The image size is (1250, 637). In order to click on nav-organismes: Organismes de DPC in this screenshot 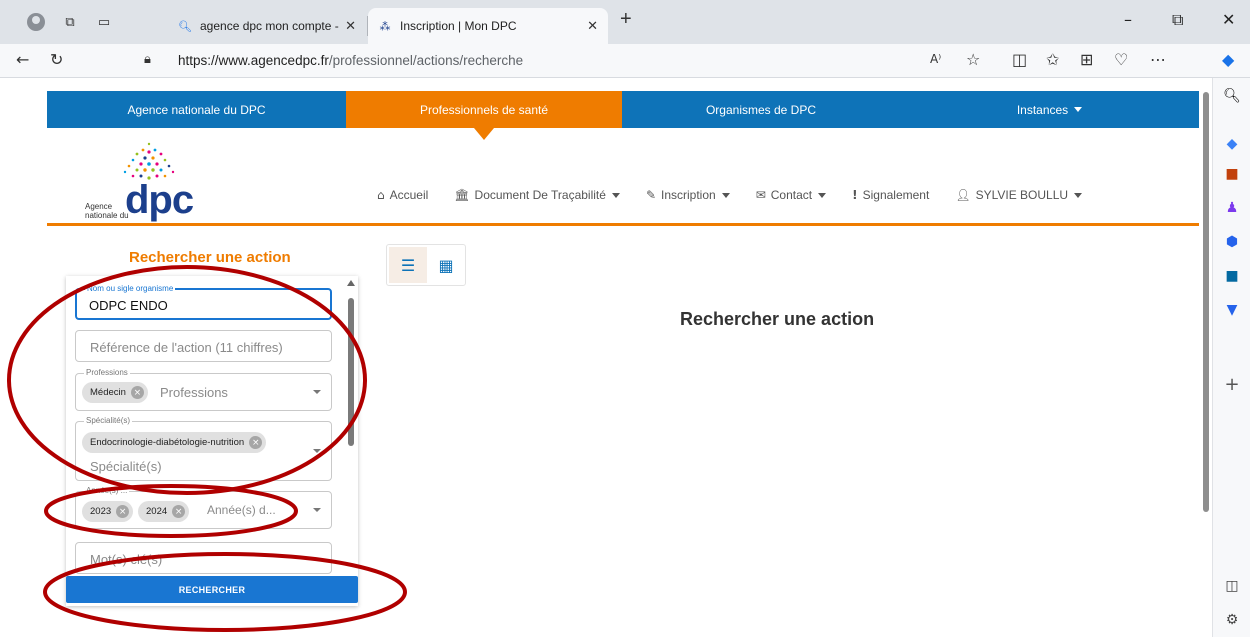, I will do `click(761, 109)`.